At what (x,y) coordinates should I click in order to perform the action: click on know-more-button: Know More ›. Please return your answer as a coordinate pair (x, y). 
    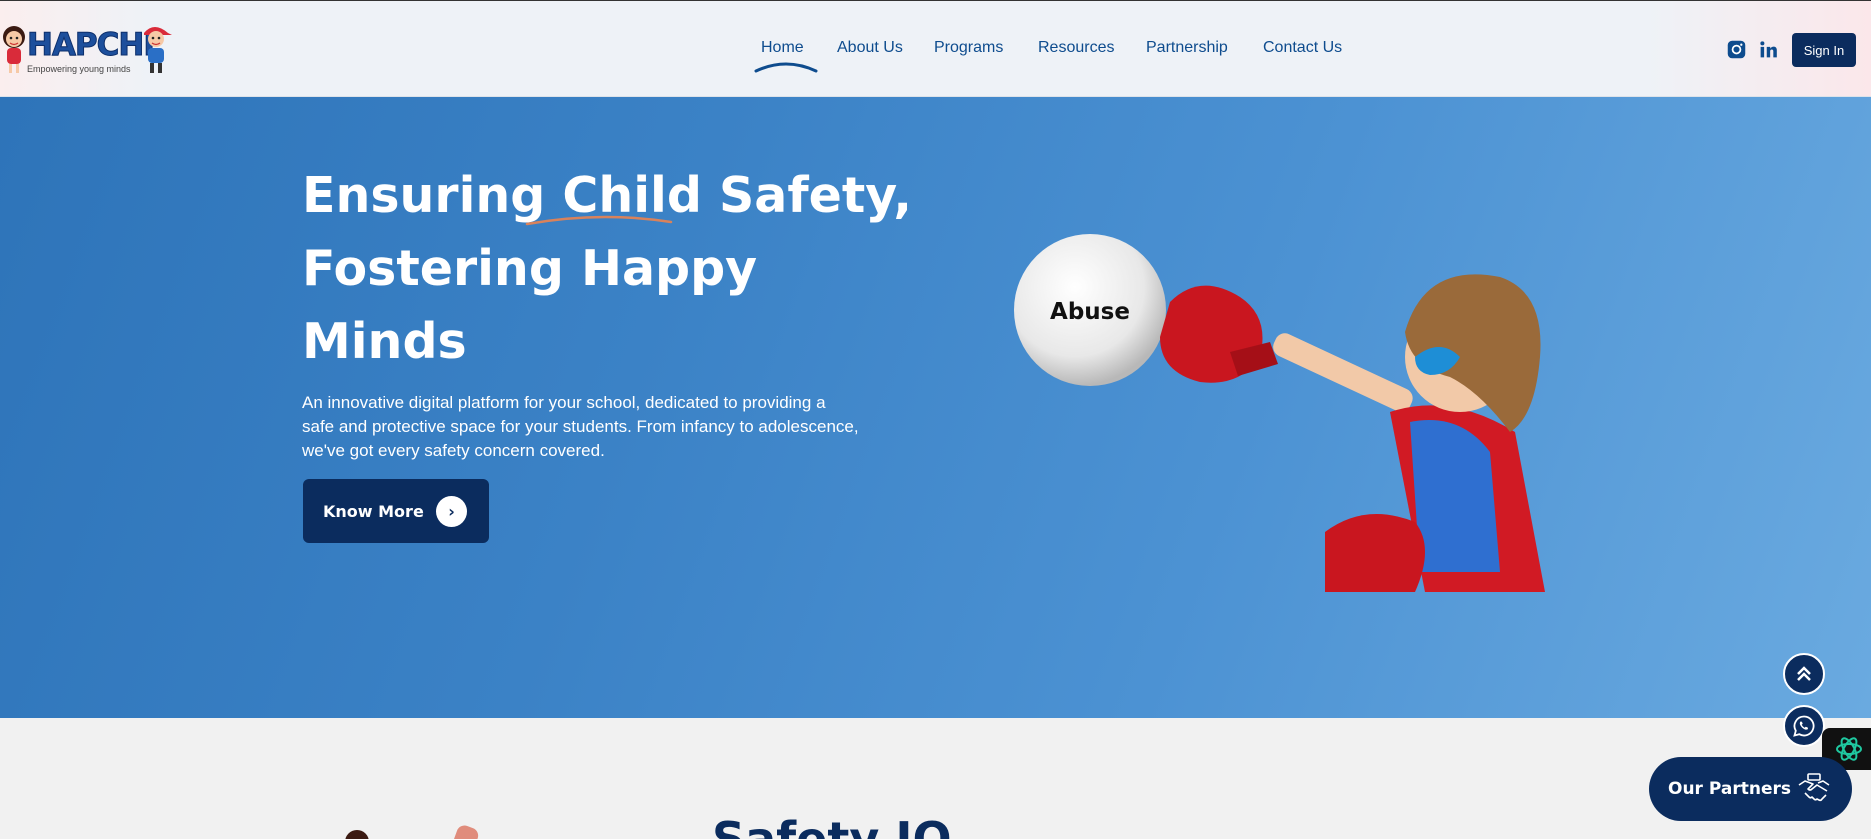
    Looking at the image, I should click on (396, 511).